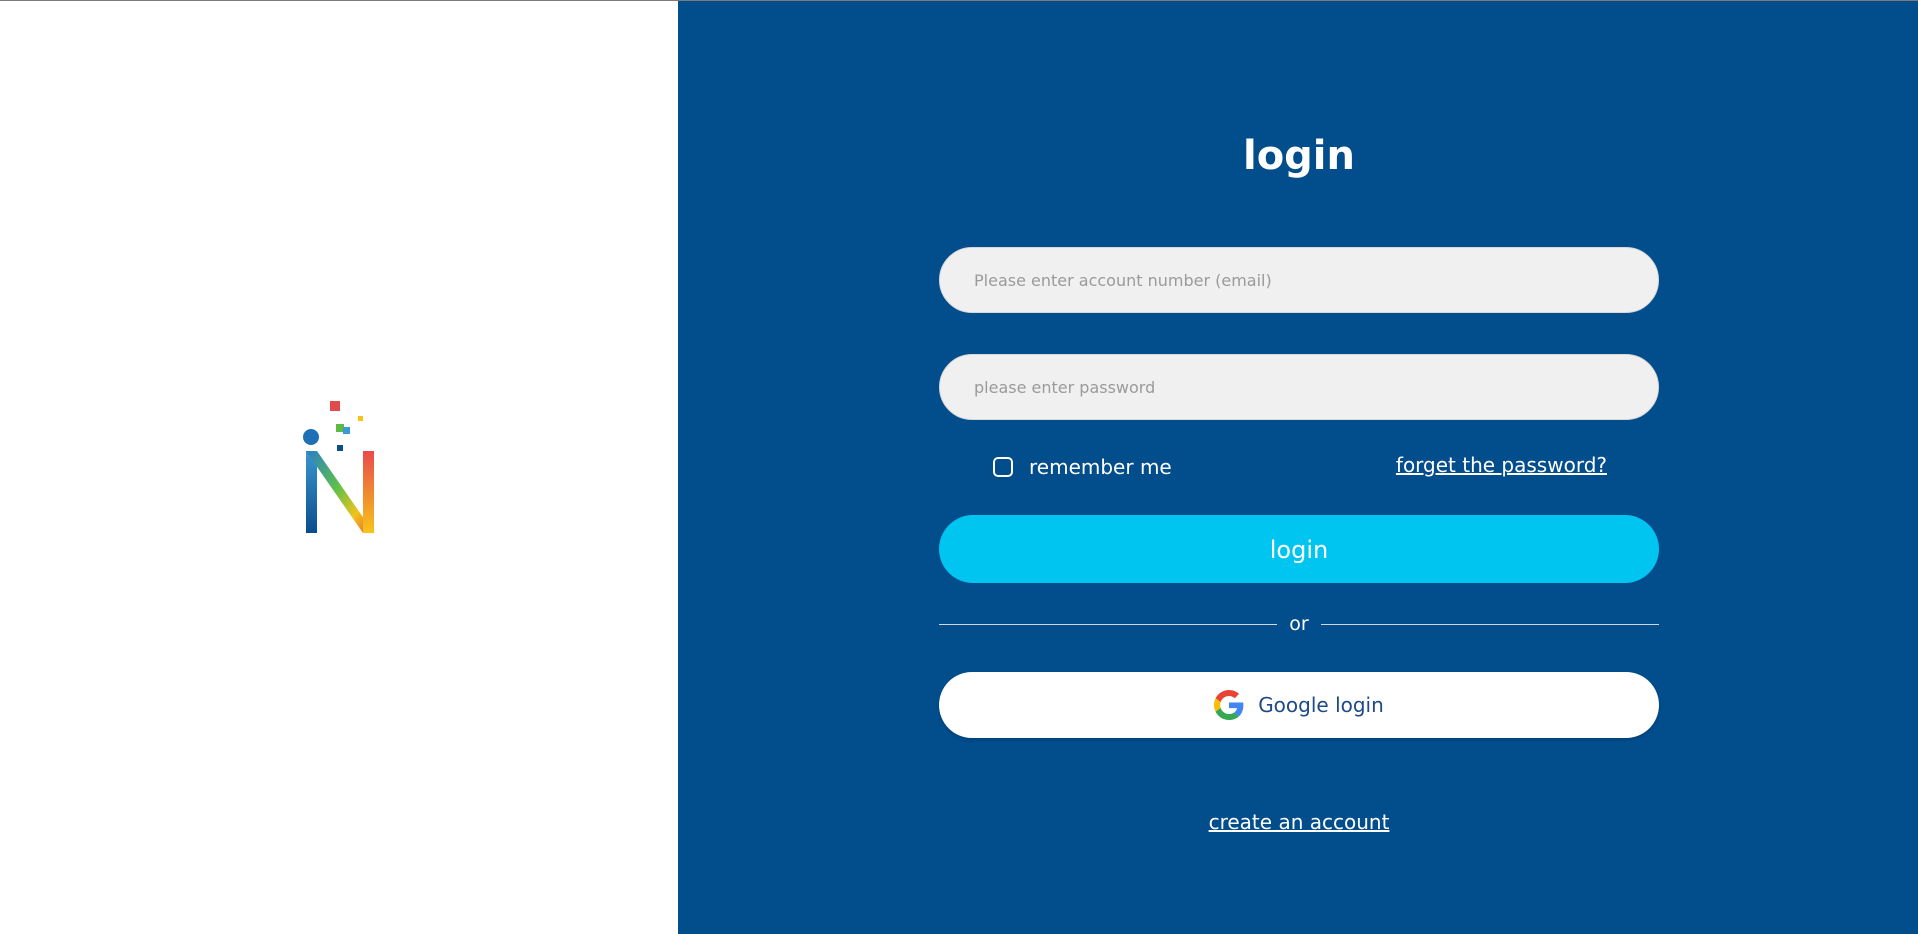 This screenshot has height=934, width=1918. I want to click on or-divider: or, so click(1299, 624).